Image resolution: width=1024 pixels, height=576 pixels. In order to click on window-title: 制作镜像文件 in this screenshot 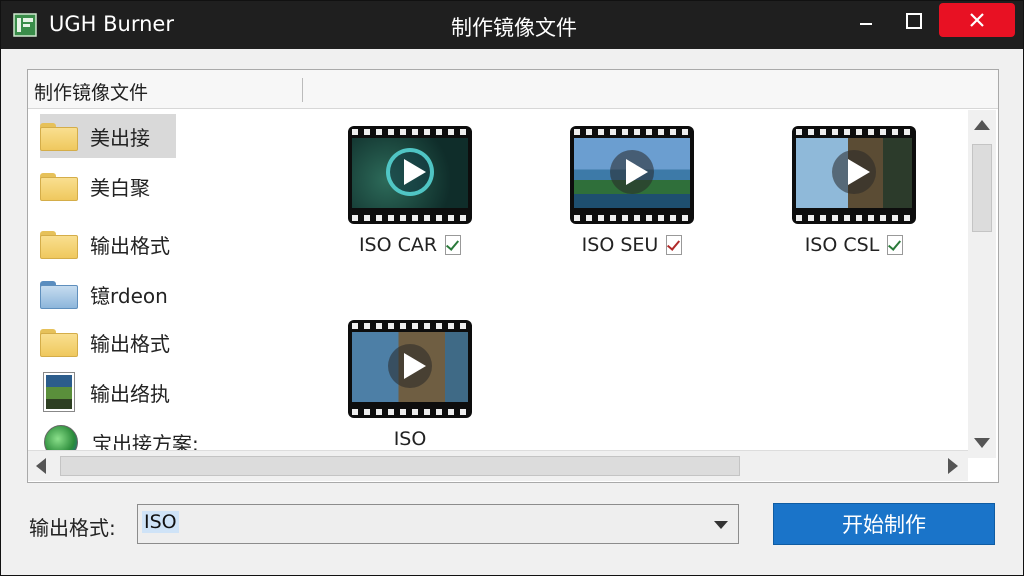, I will do `click(514, 28)`.